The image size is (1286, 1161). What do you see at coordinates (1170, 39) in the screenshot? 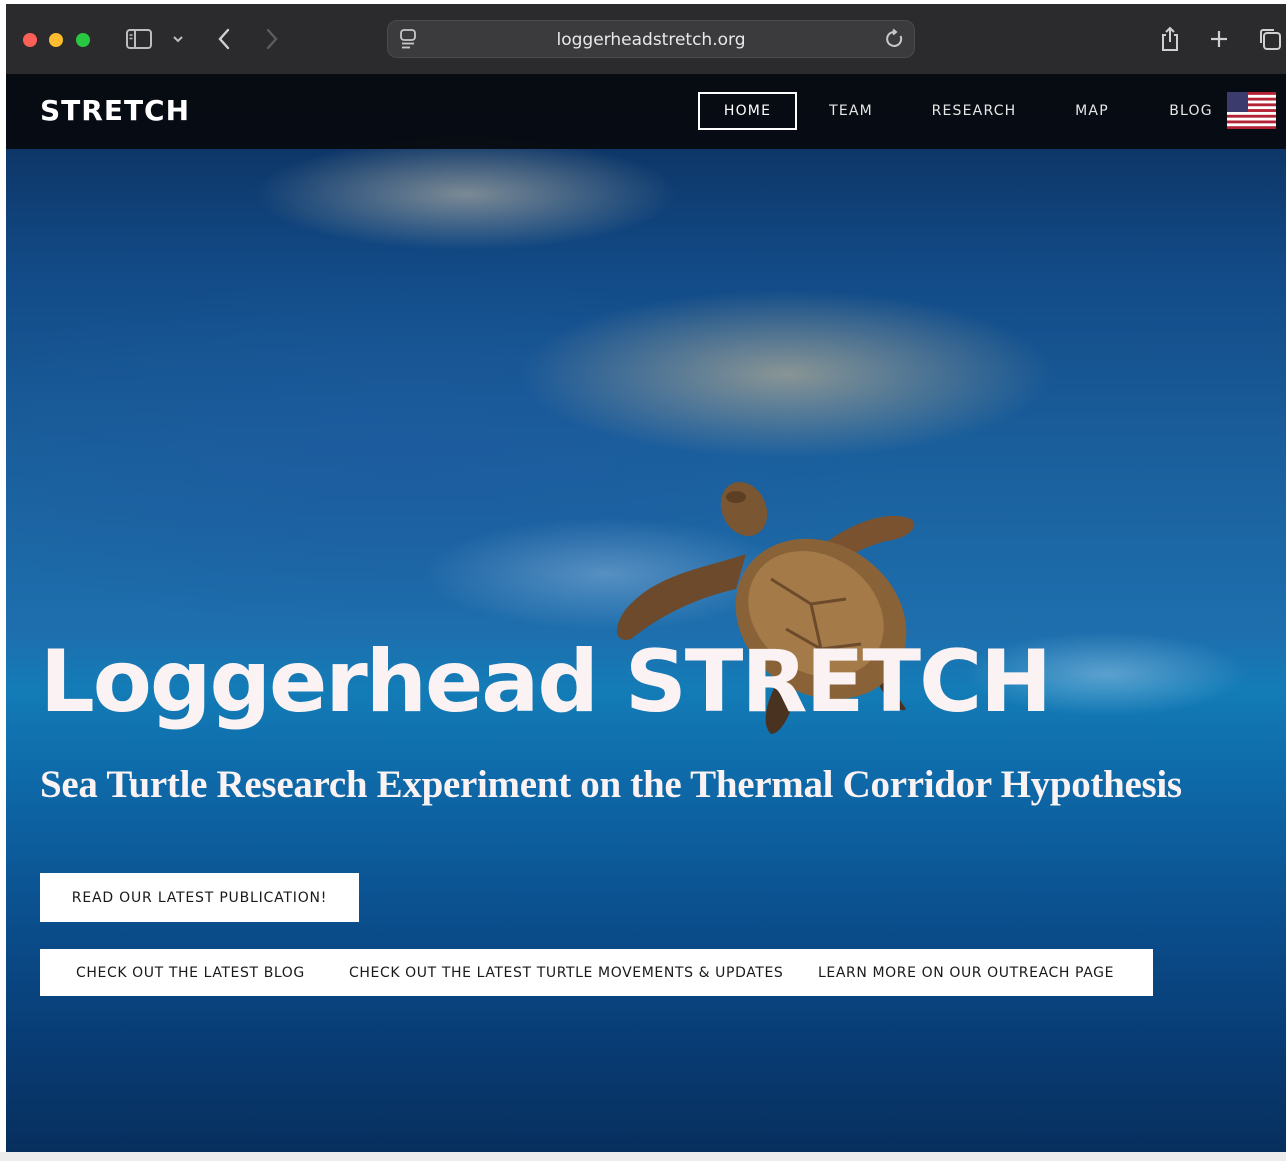
I see `share-icon` at bounding box center [1170, 39].